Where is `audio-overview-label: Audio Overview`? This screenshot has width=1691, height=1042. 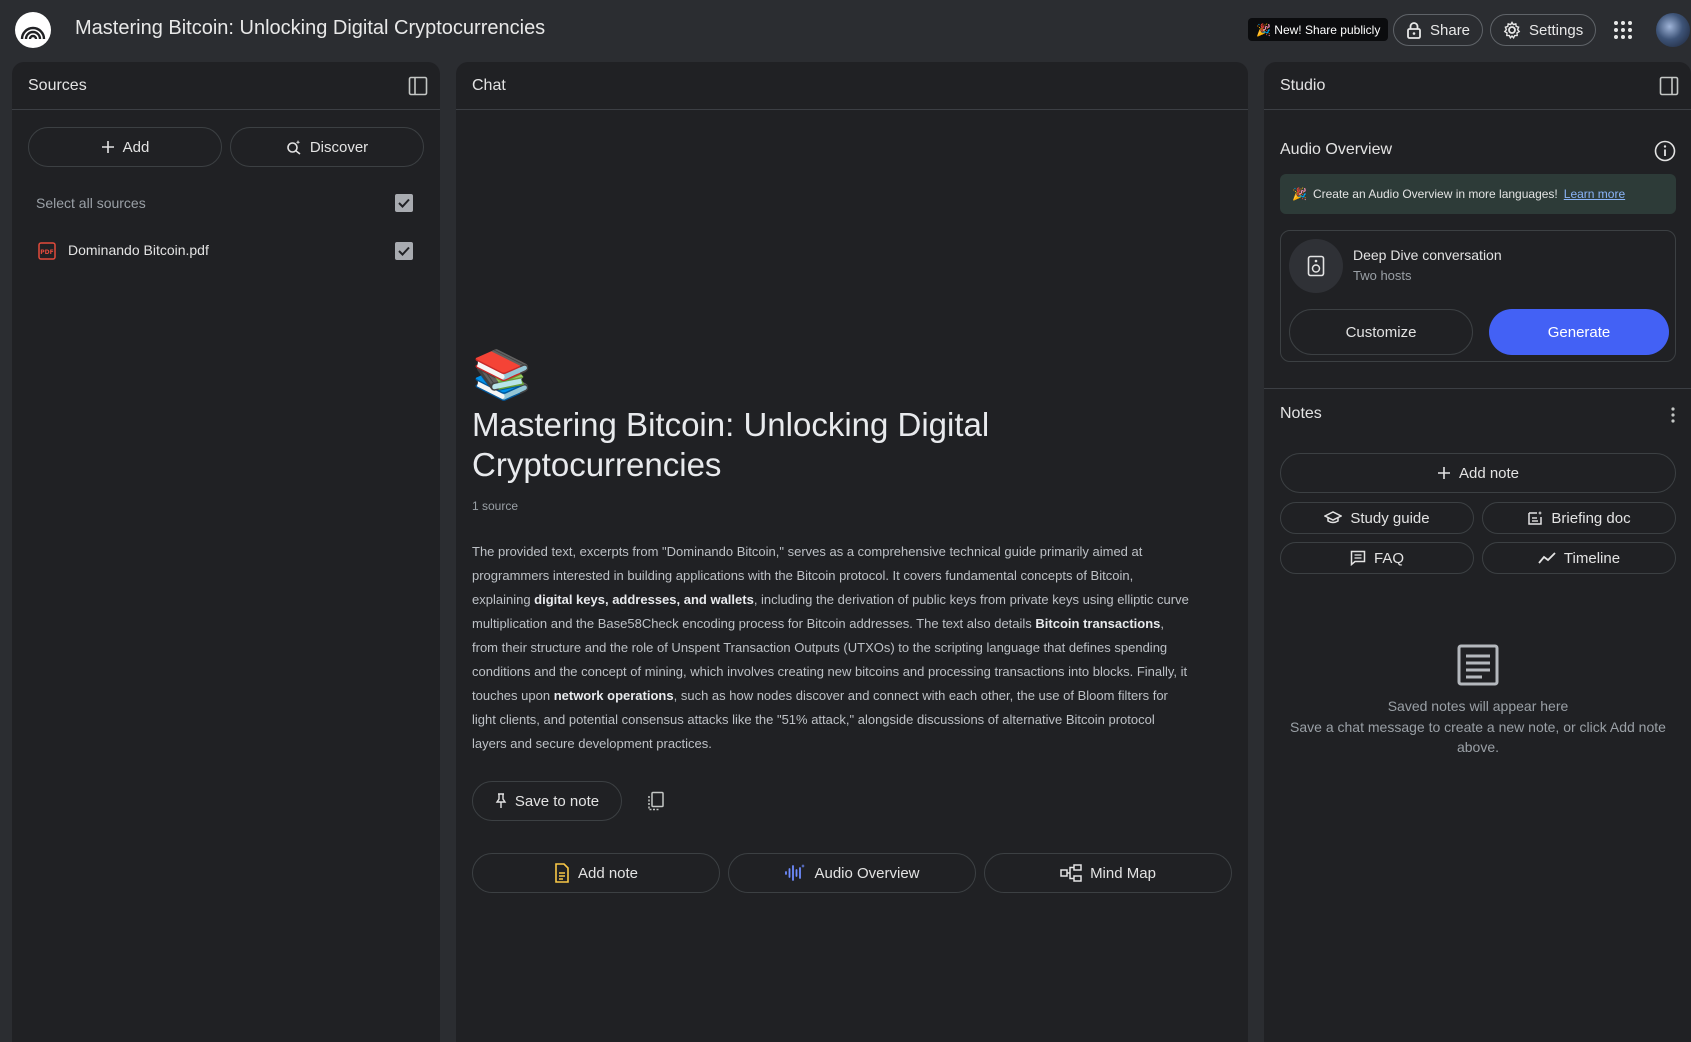 audio-overview-label: Audio Overview is located at coordinates (867, 873).